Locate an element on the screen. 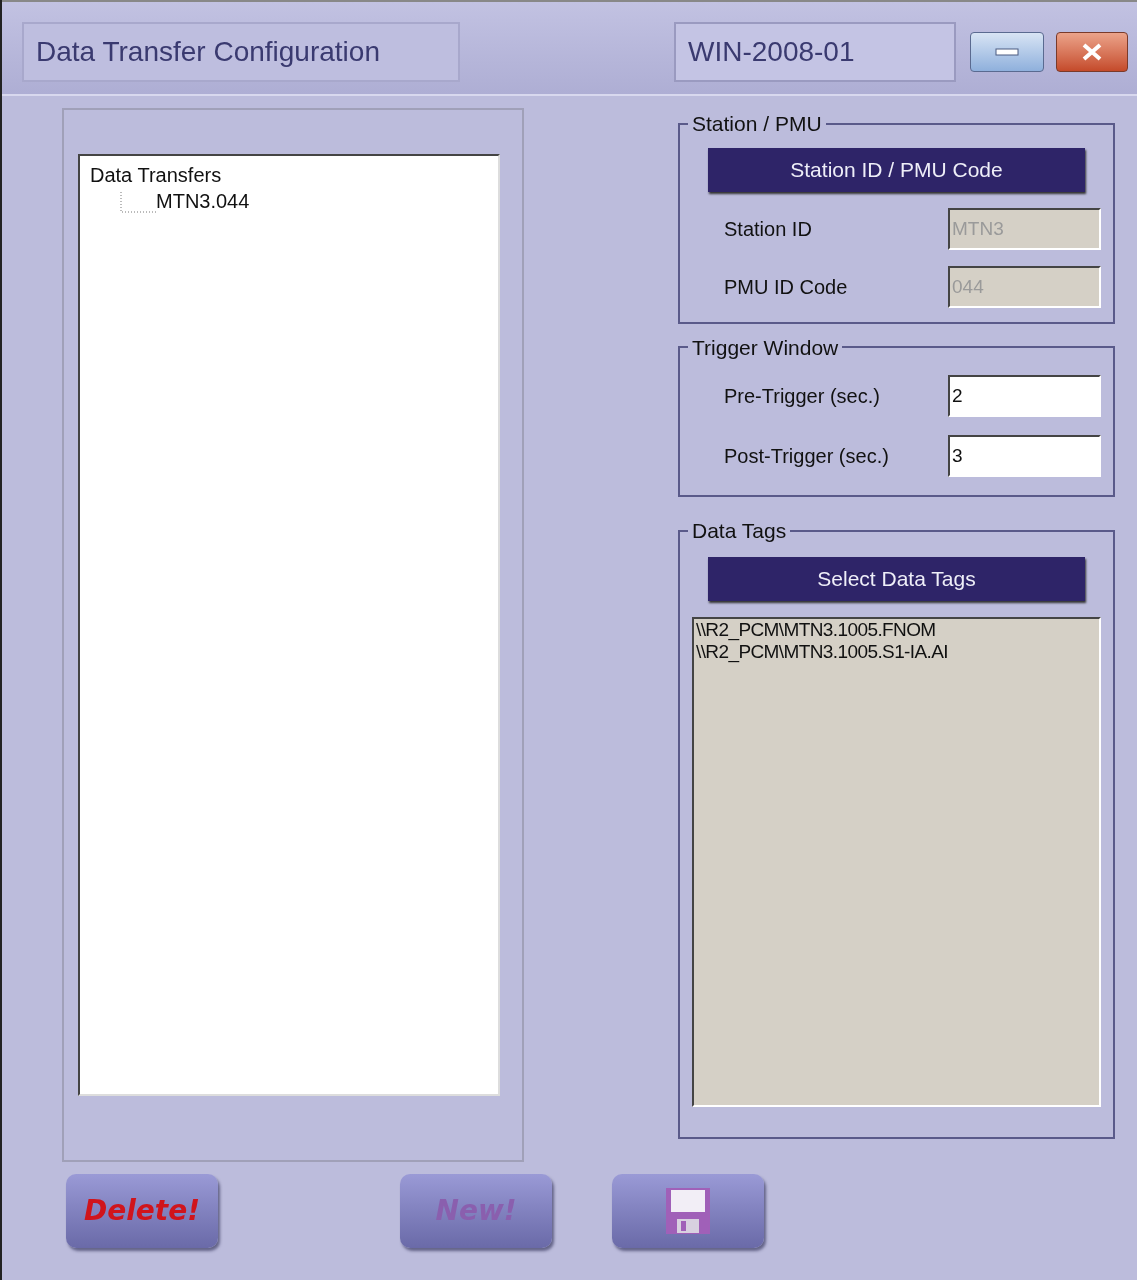  close-button is located at coordinates (1092, 52).